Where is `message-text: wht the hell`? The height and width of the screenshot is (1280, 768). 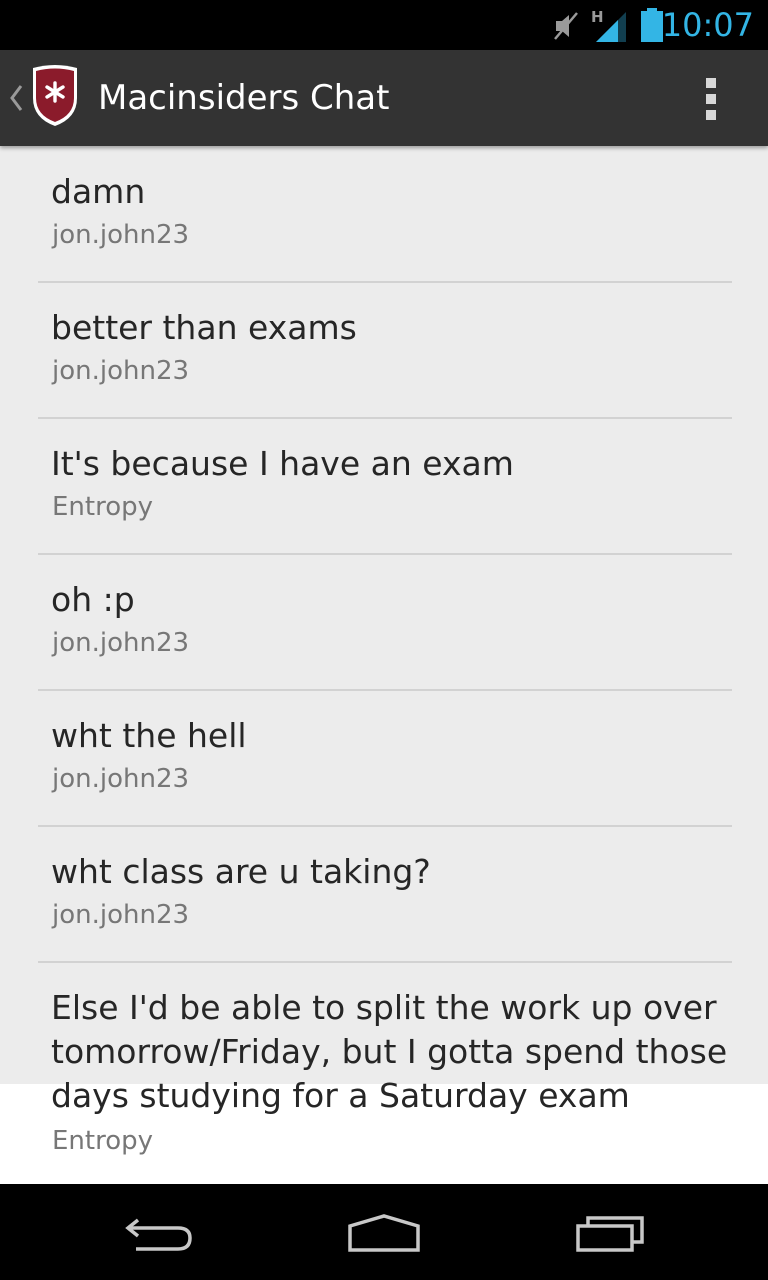
message-text: wht the hell is located at coordinates (149, 735).